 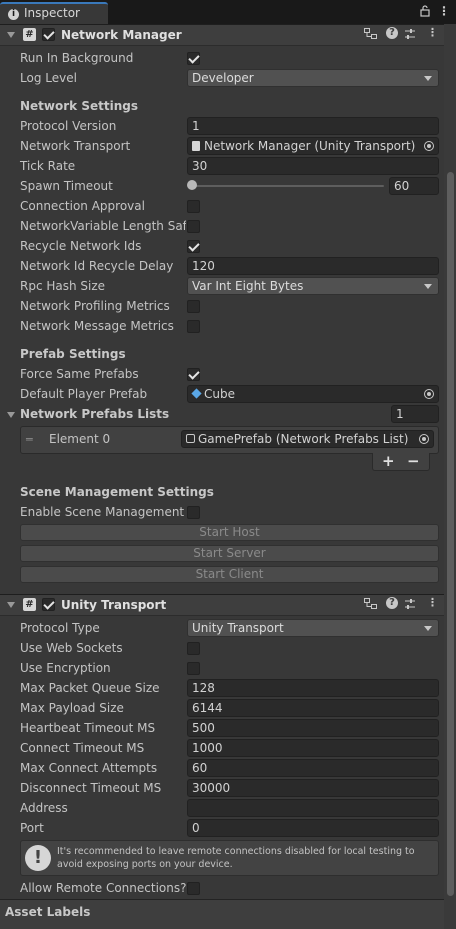 I want to click on remove-element-button: −, so click(x=413, y=461).